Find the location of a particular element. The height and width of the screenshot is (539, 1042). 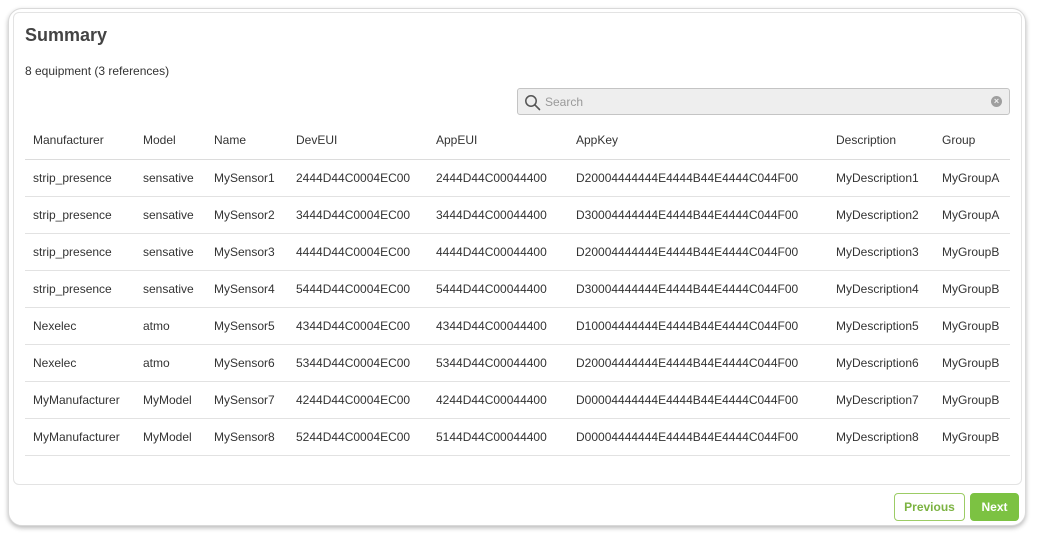

table-cell: MyDescription5 is located at coordinates (881, 326).